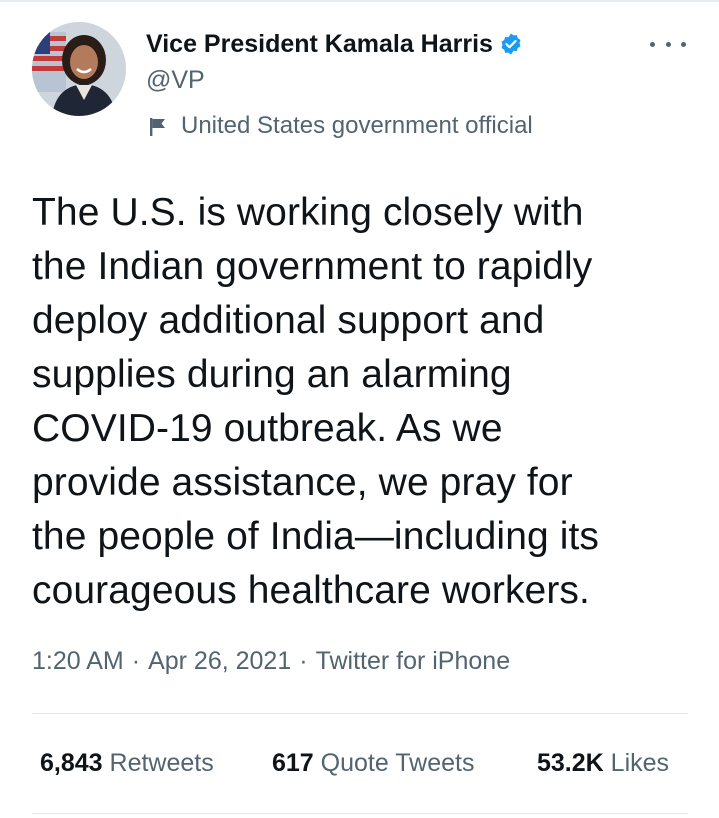 Image resolution: width=719 pixels, height=818 pixels. I want to click on quote-tweets-label: Quote Tweets, so click(397, 763).